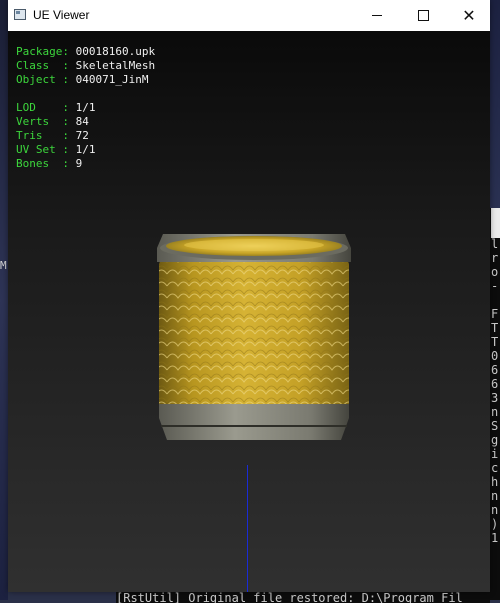  Describe the element at coordinates (495, 258) in the screenshot. I see `console-line: r` at that location.